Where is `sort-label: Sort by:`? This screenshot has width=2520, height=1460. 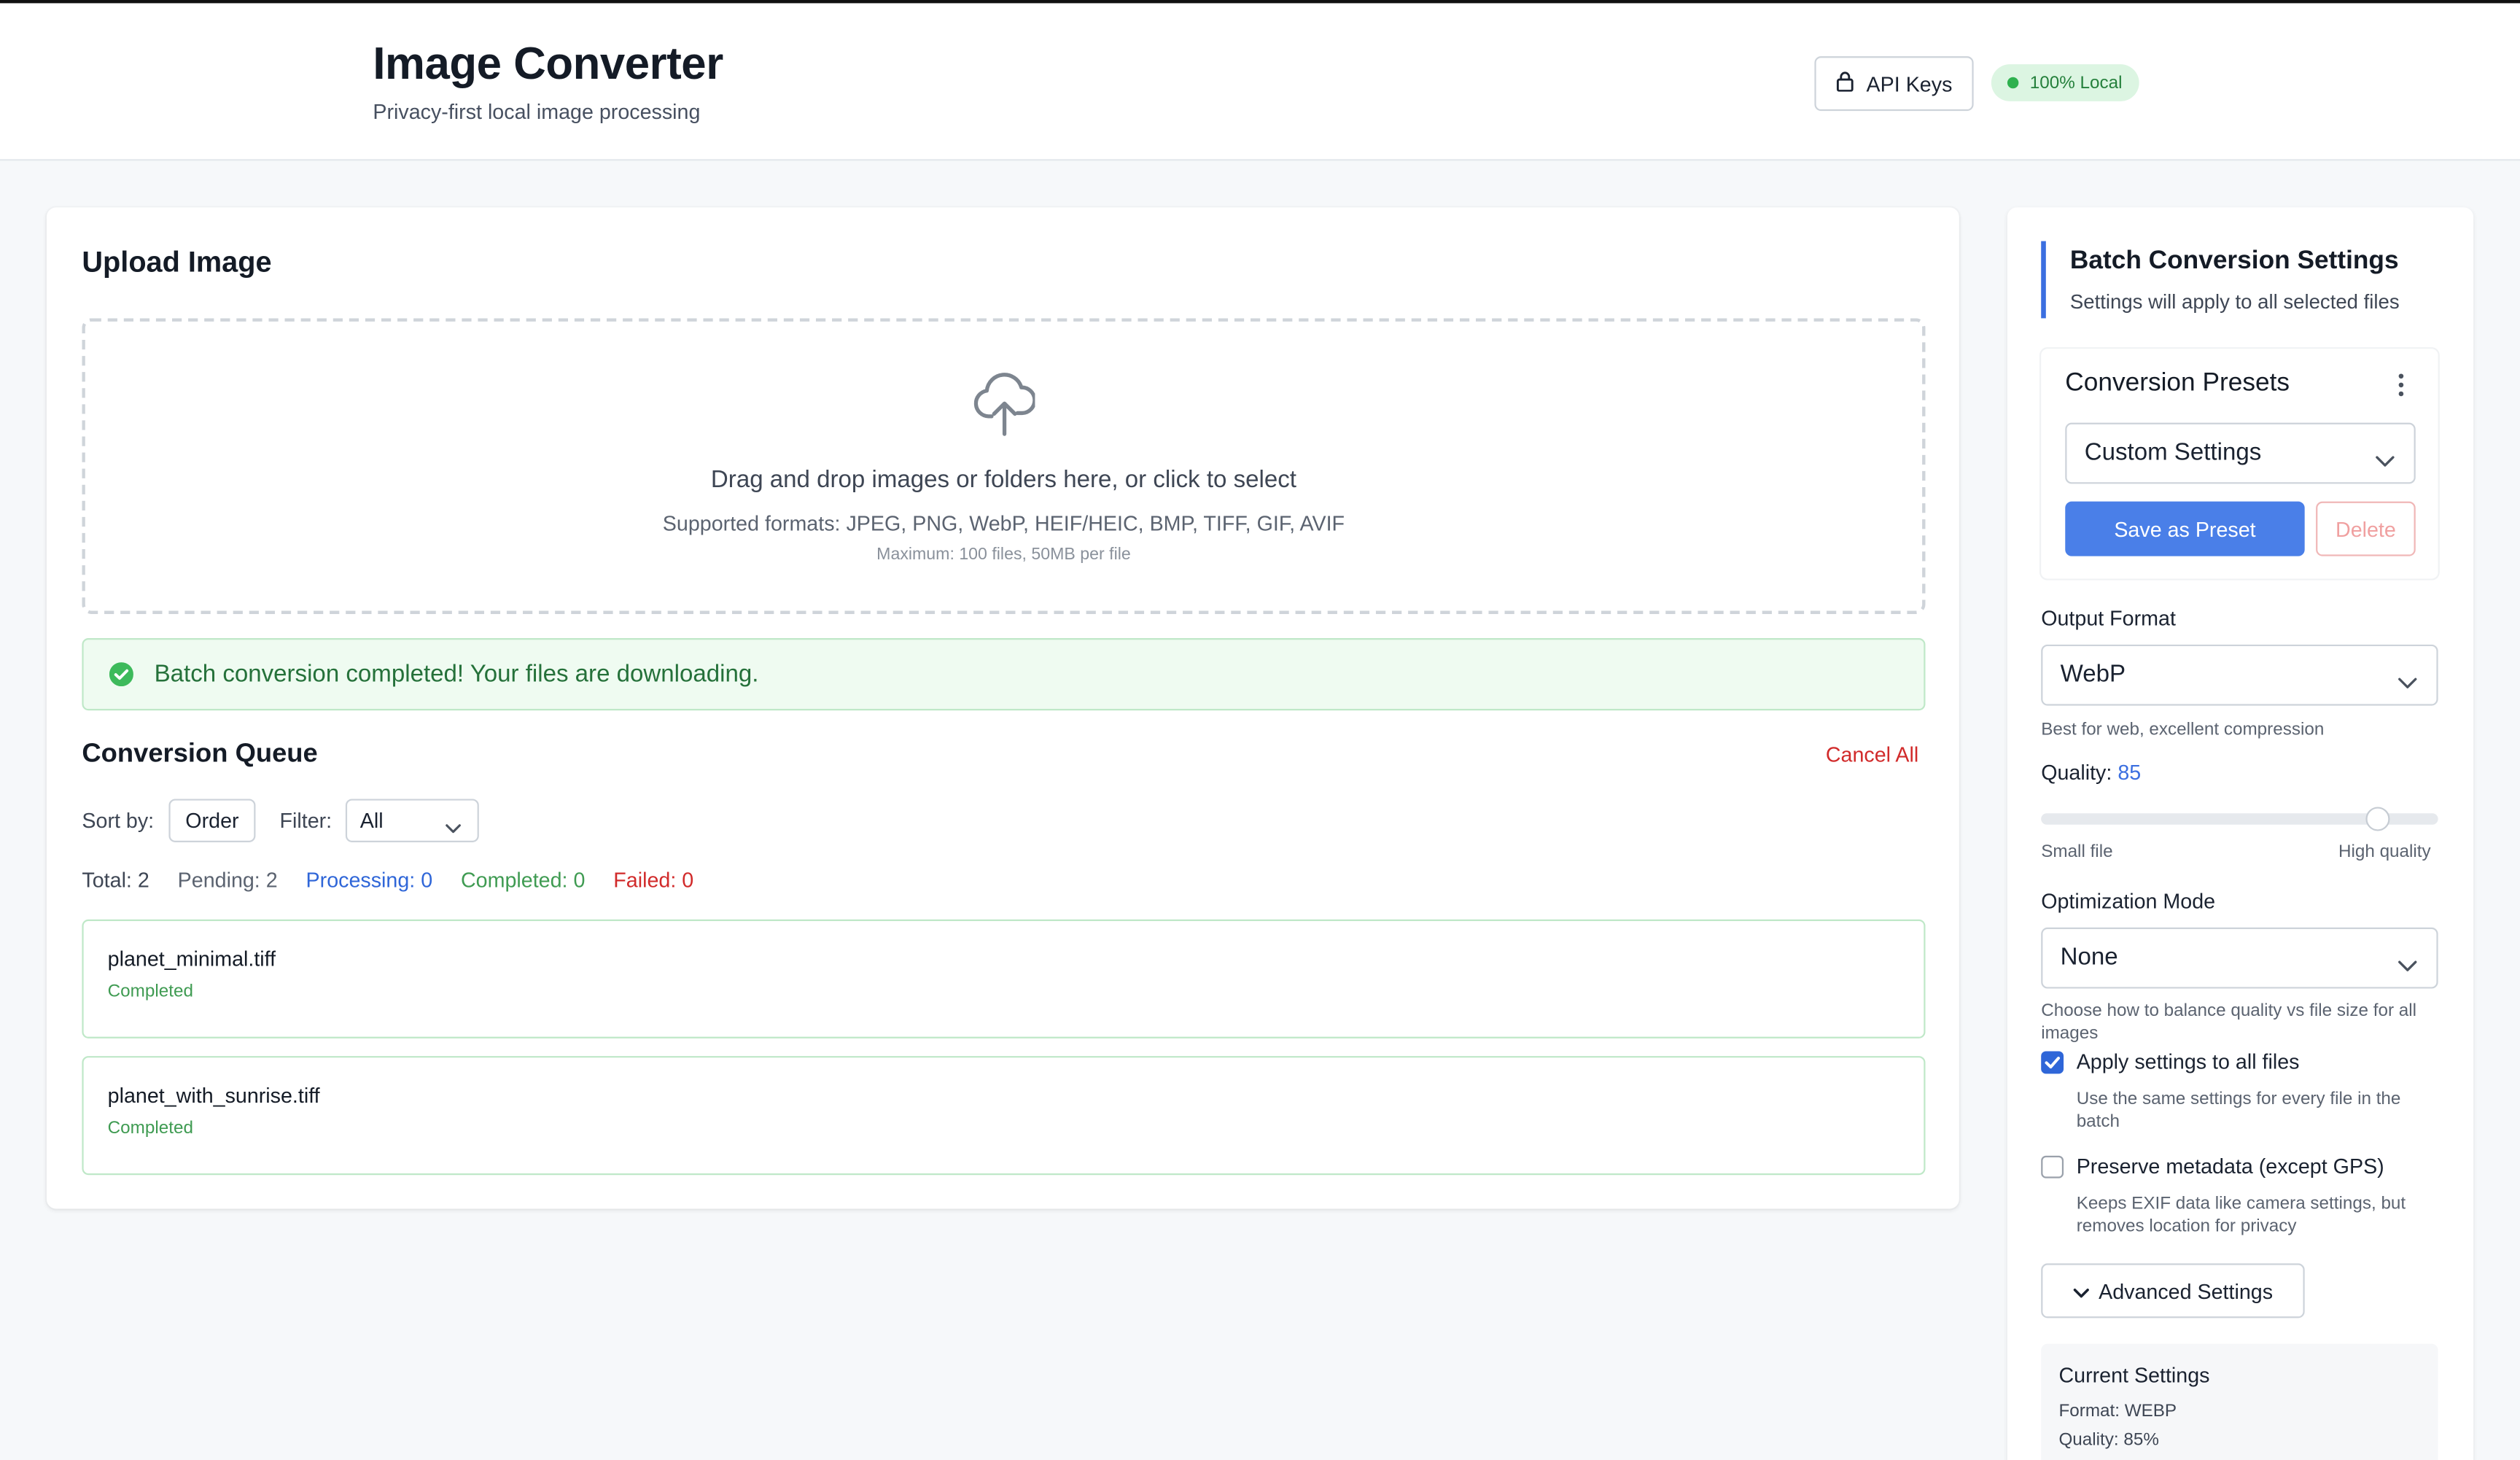
sort-label: Sort by: is located at coordinates (118, 820).